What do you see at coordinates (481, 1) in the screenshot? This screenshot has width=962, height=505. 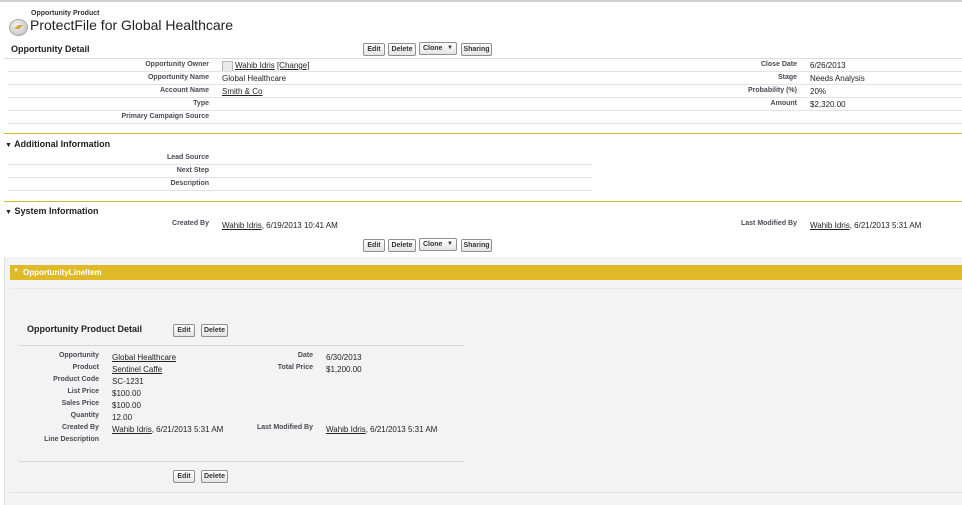 I see `top-border` at bounding box center [481, 1].